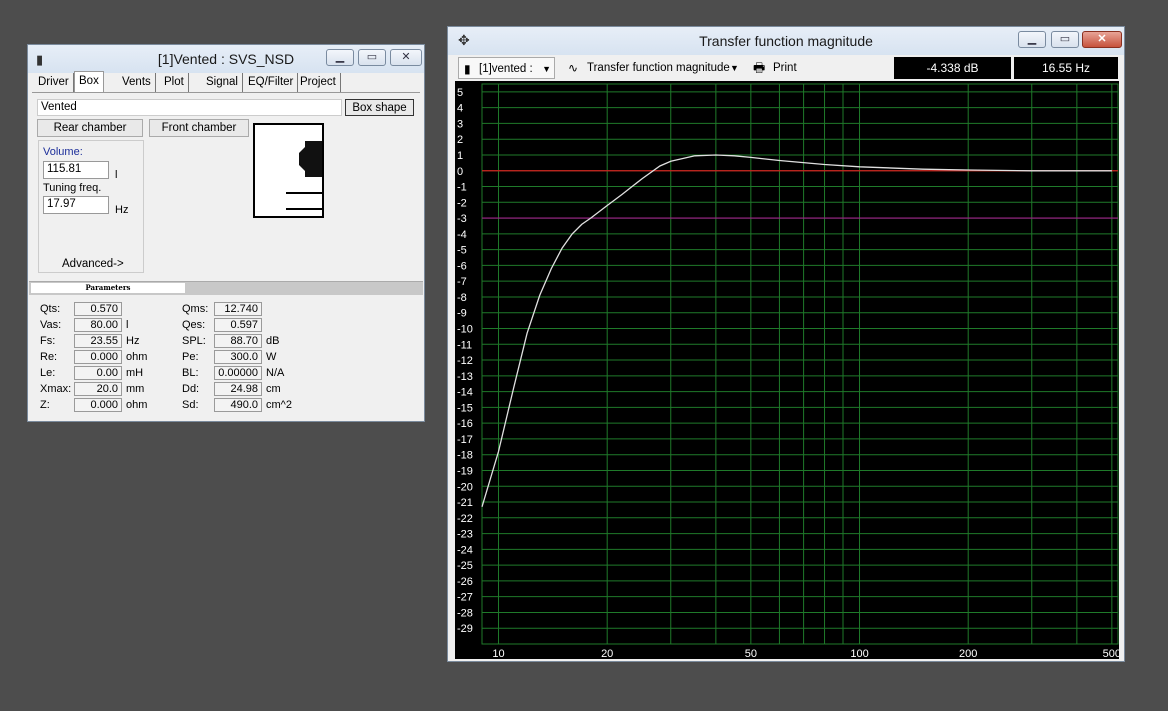 This screenshot has height=711, width=1168. I want to click on param-value: 24.98, so click(238, 389).